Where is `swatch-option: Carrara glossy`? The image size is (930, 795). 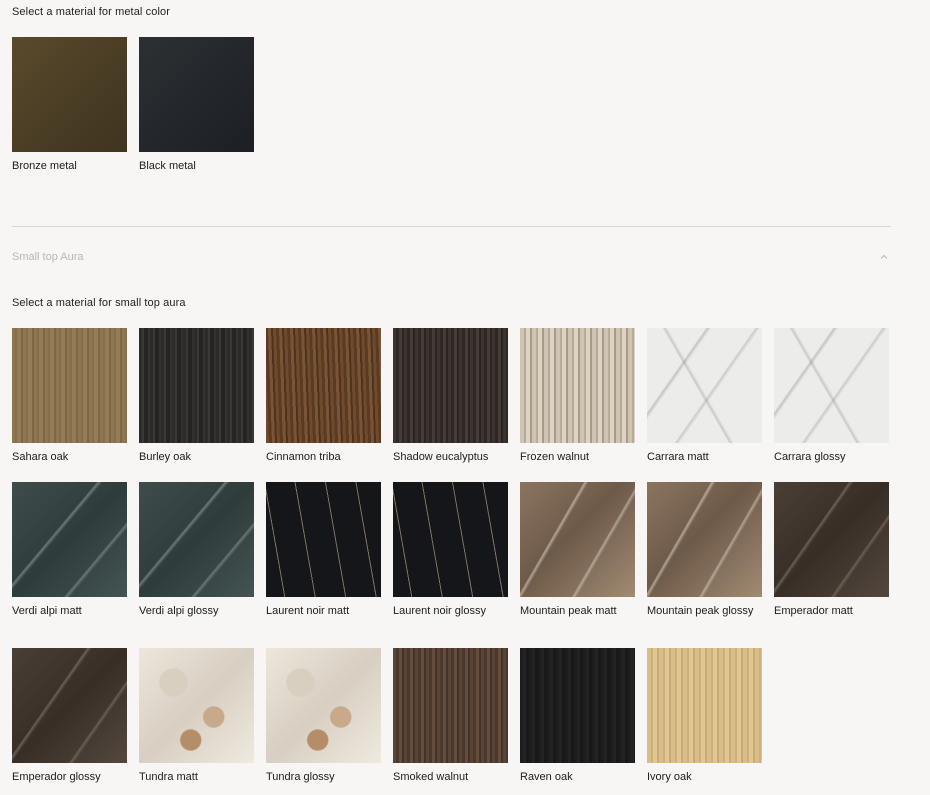
swatch-option: Carrara glossy is located at coordinates (831, 405).